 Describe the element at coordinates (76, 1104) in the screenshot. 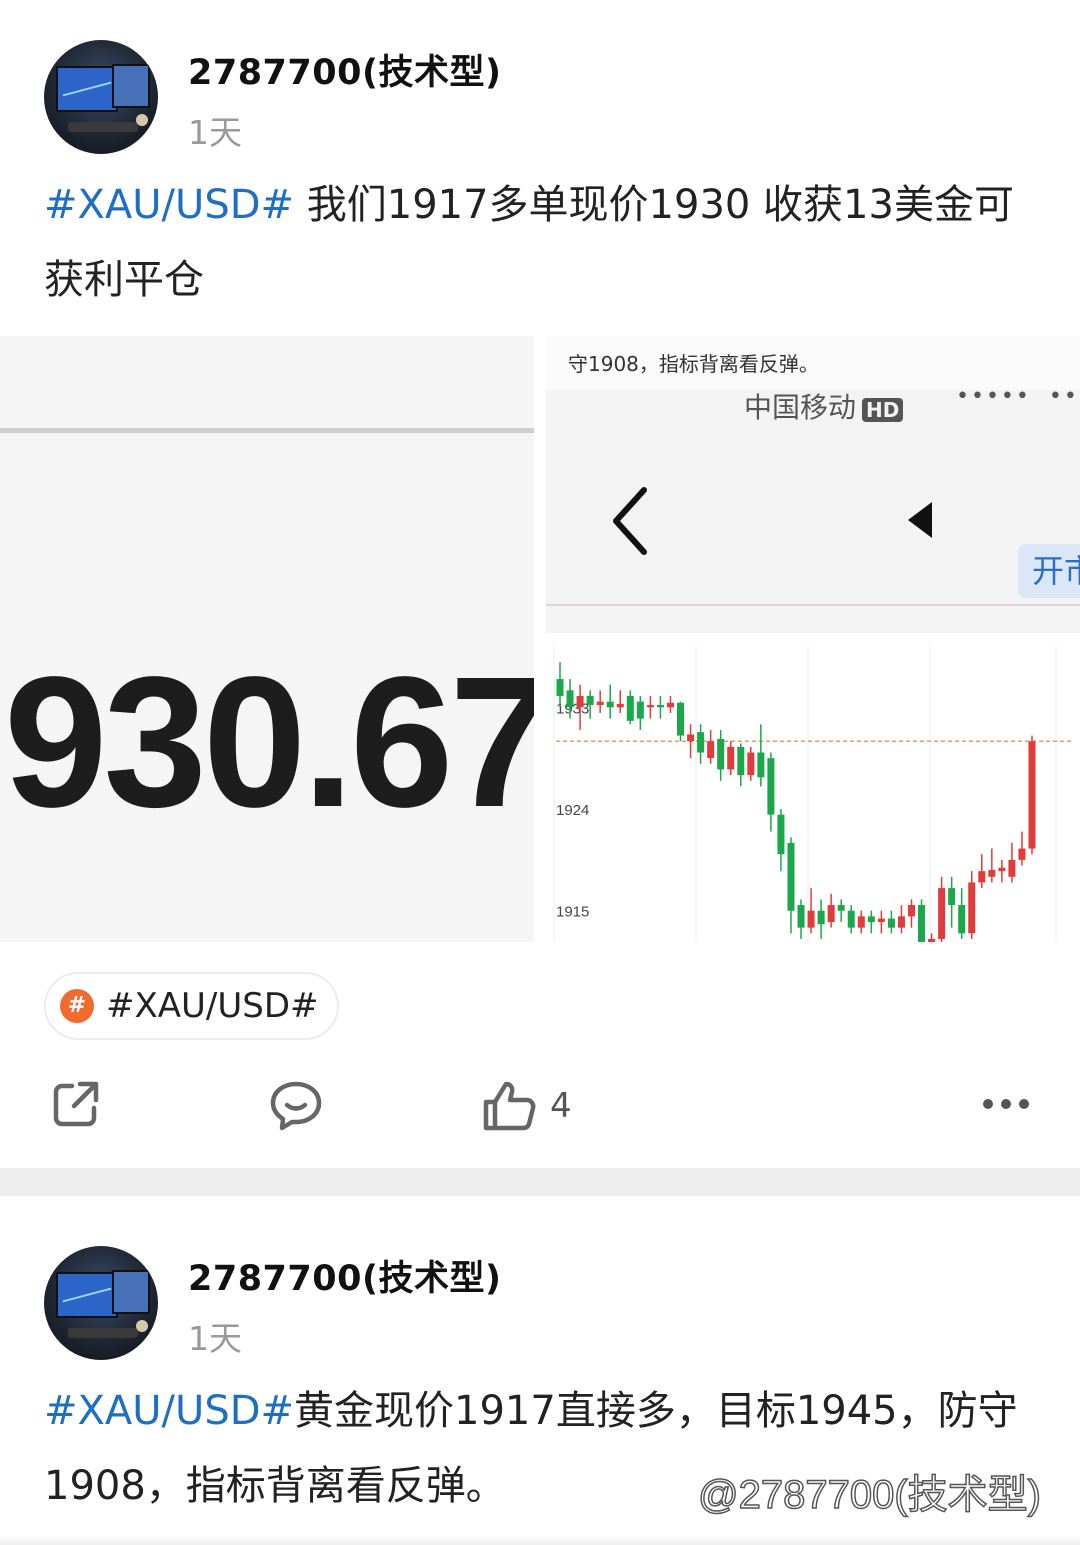

I see `share-icon` at that location.